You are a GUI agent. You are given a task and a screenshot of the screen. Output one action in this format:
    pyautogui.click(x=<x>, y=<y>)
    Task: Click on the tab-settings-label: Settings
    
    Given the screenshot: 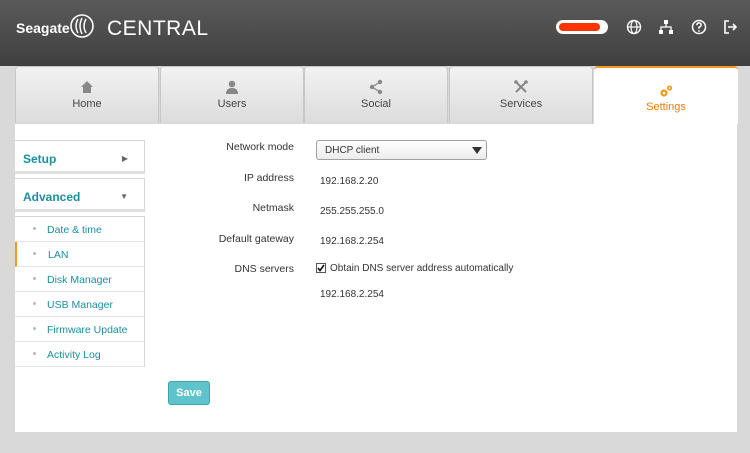 What is the action you would take?
    pyautogui.click(x=666, y=107)
    